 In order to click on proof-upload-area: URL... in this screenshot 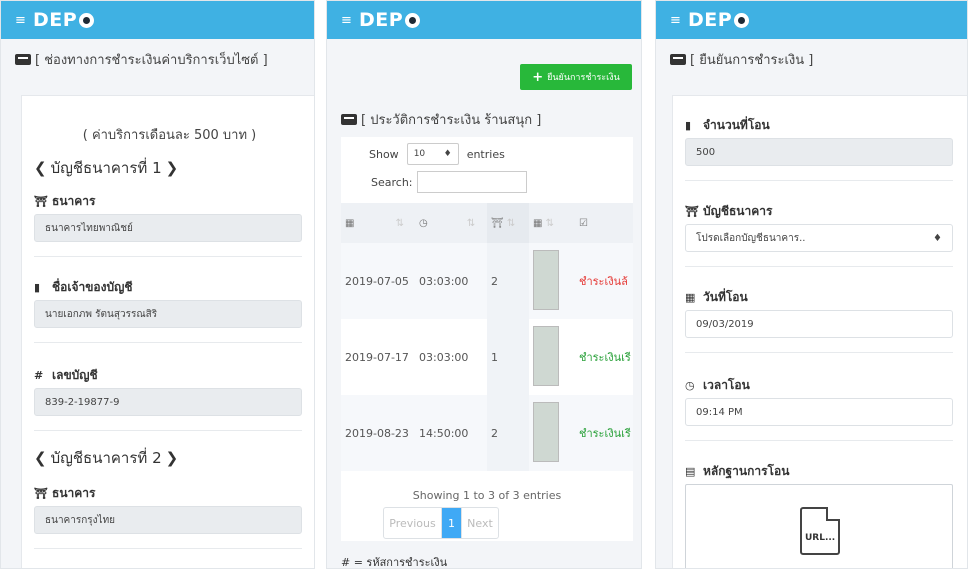, I will do `click(819, 526)`.